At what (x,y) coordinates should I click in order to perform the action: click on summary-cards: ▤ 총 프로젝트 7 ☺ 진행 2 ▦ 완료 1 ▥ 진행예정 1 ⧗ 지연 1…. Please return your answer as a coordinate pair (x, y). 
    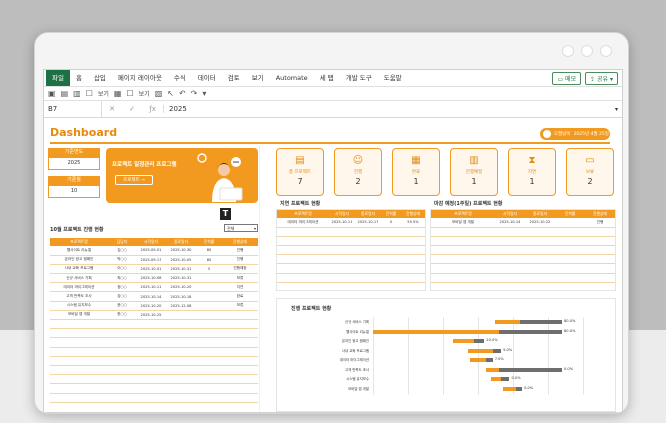
    Looking at the image, I should click on (446, 172).